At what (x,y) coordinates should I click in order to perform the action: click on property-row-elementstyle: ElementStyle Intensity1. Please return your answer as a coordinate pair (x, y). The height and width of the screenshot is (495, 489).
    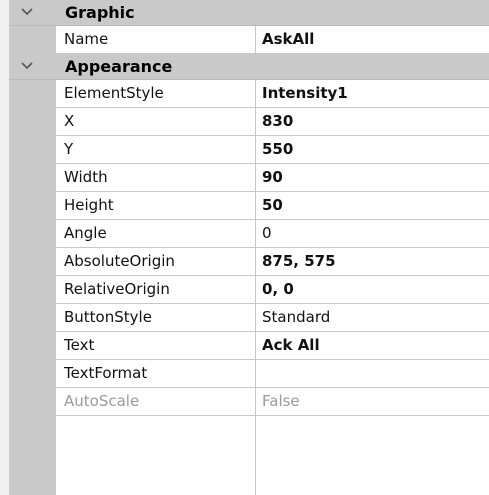
    Looking at the image, I should click on (249, 94).